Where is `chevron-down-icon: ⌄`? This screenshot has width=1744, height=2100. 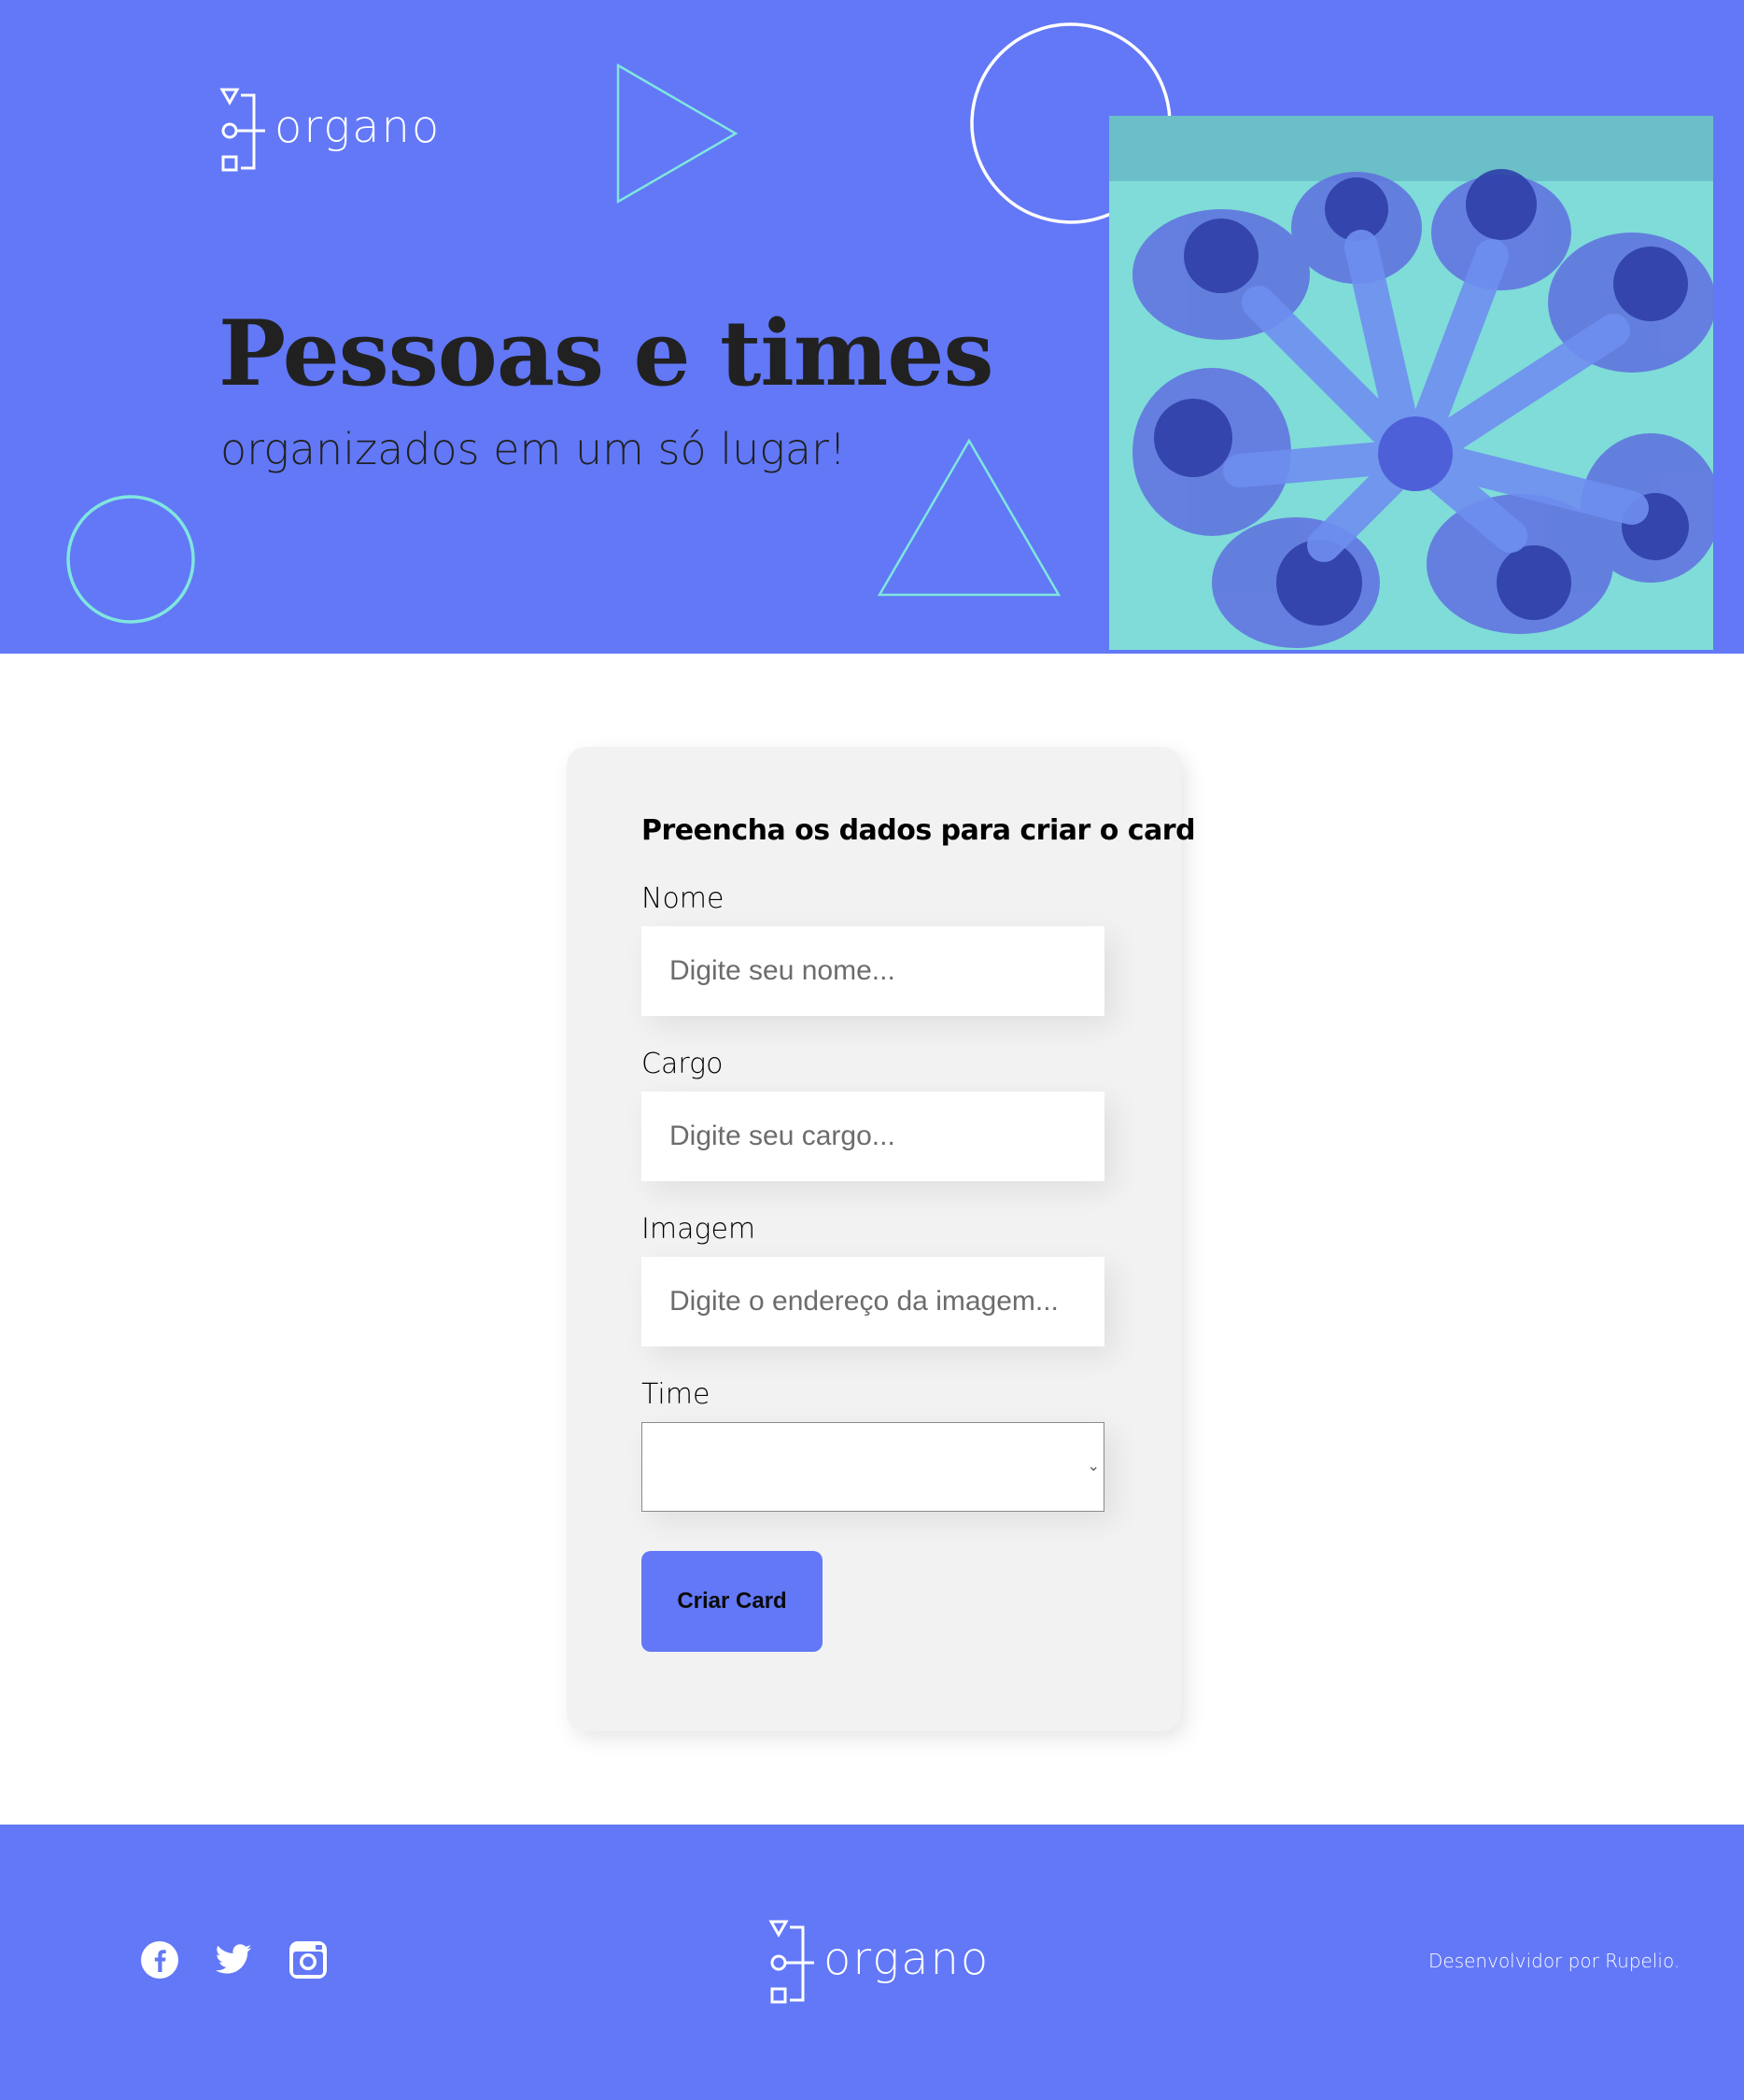 chevron-down-icon: ⌄ is located at coordinates (1093, 1466).